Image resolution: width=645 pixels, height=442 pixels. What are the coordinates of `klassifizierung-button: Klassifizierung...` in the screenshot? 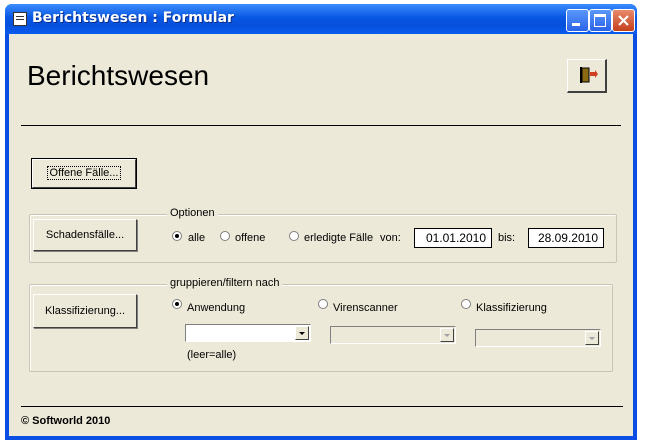 It's located at (85, 311).